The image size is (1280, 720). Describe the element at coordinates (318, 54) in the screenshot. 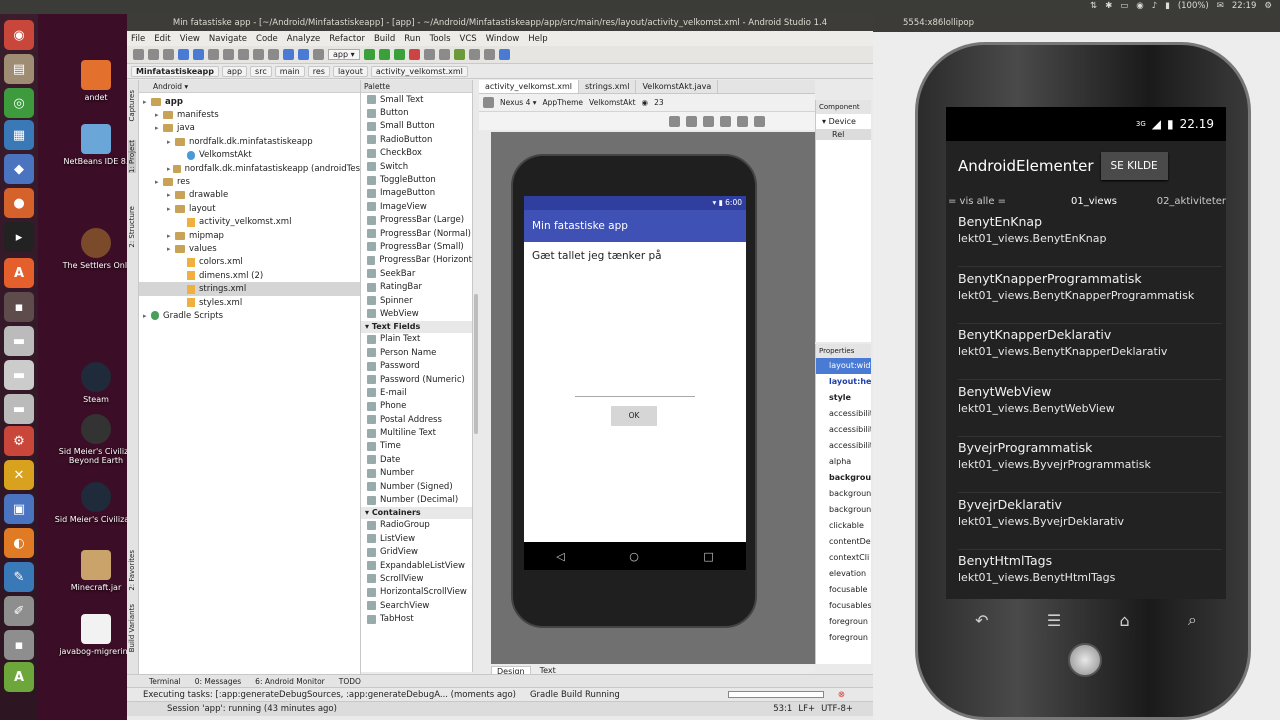

I see `build-icon` at that location.